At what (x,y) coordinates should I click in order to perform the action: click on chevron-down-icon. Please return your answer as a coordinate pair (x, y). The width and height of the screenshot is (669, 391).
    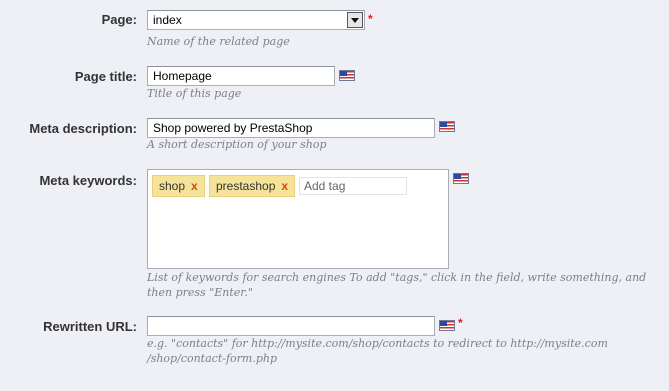
    Looking at the image, I should click on (355, 20).